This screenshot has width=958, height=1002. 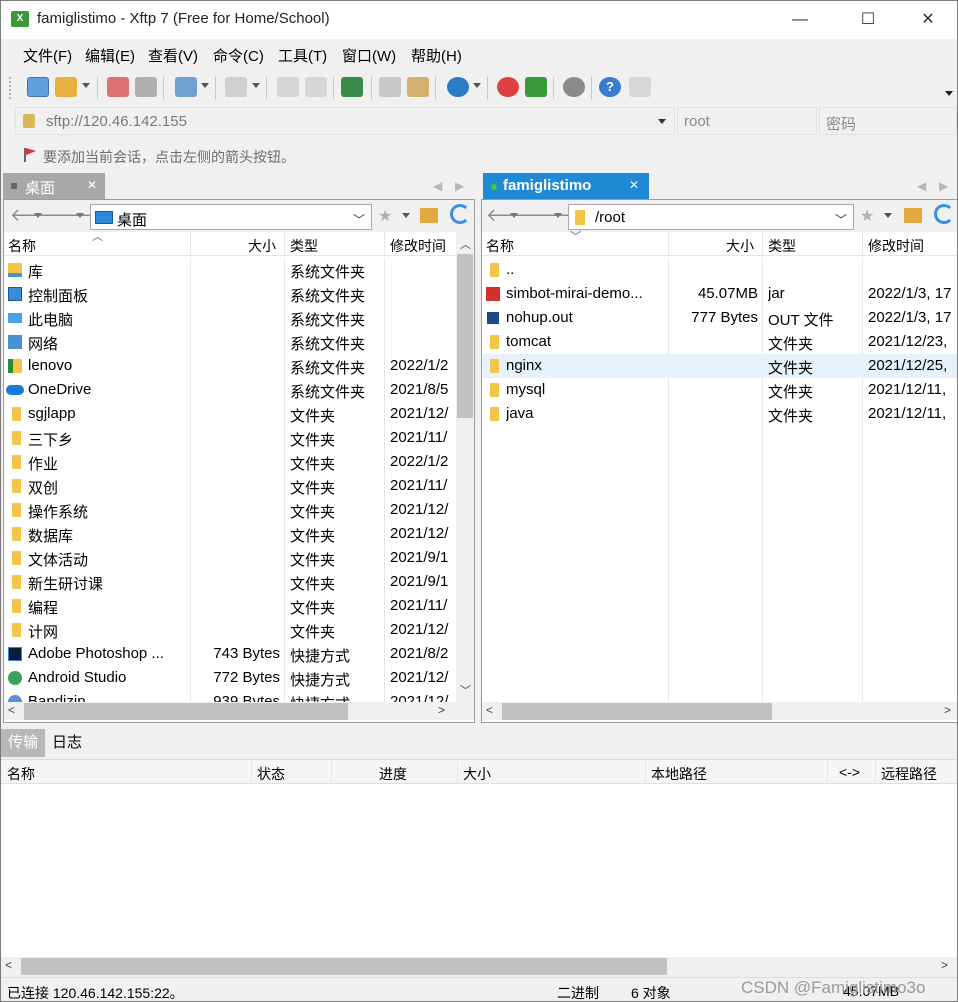 What do you see at coordinates (230, 414) in the screenshot?
I see `file-row: sgjlapp 文件夹 2021/12/` at bounding box center [230, 414].